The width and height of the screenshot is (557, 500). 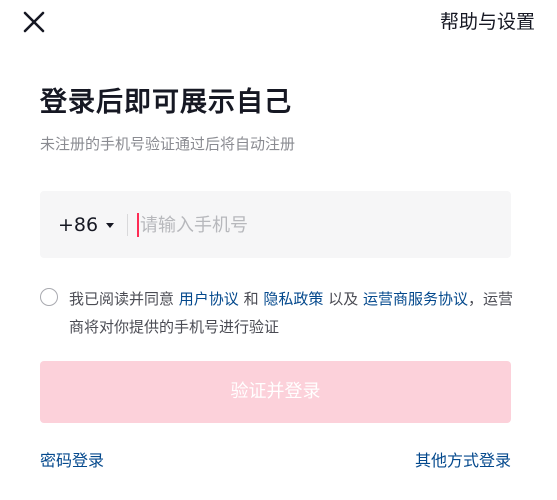 I want to click on operator-agreement-link: 运营商服务协议, so click(x=415, y=299).